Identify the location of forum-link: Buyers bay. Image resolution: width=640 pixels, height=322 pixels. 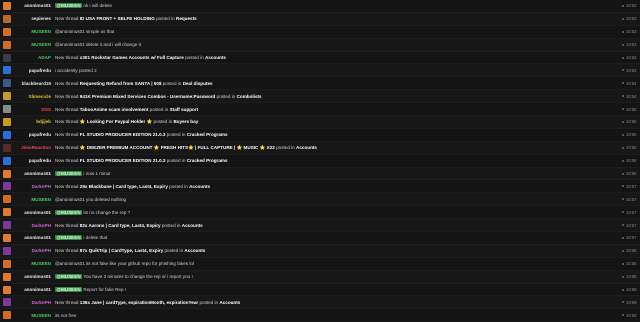
(185, 121).